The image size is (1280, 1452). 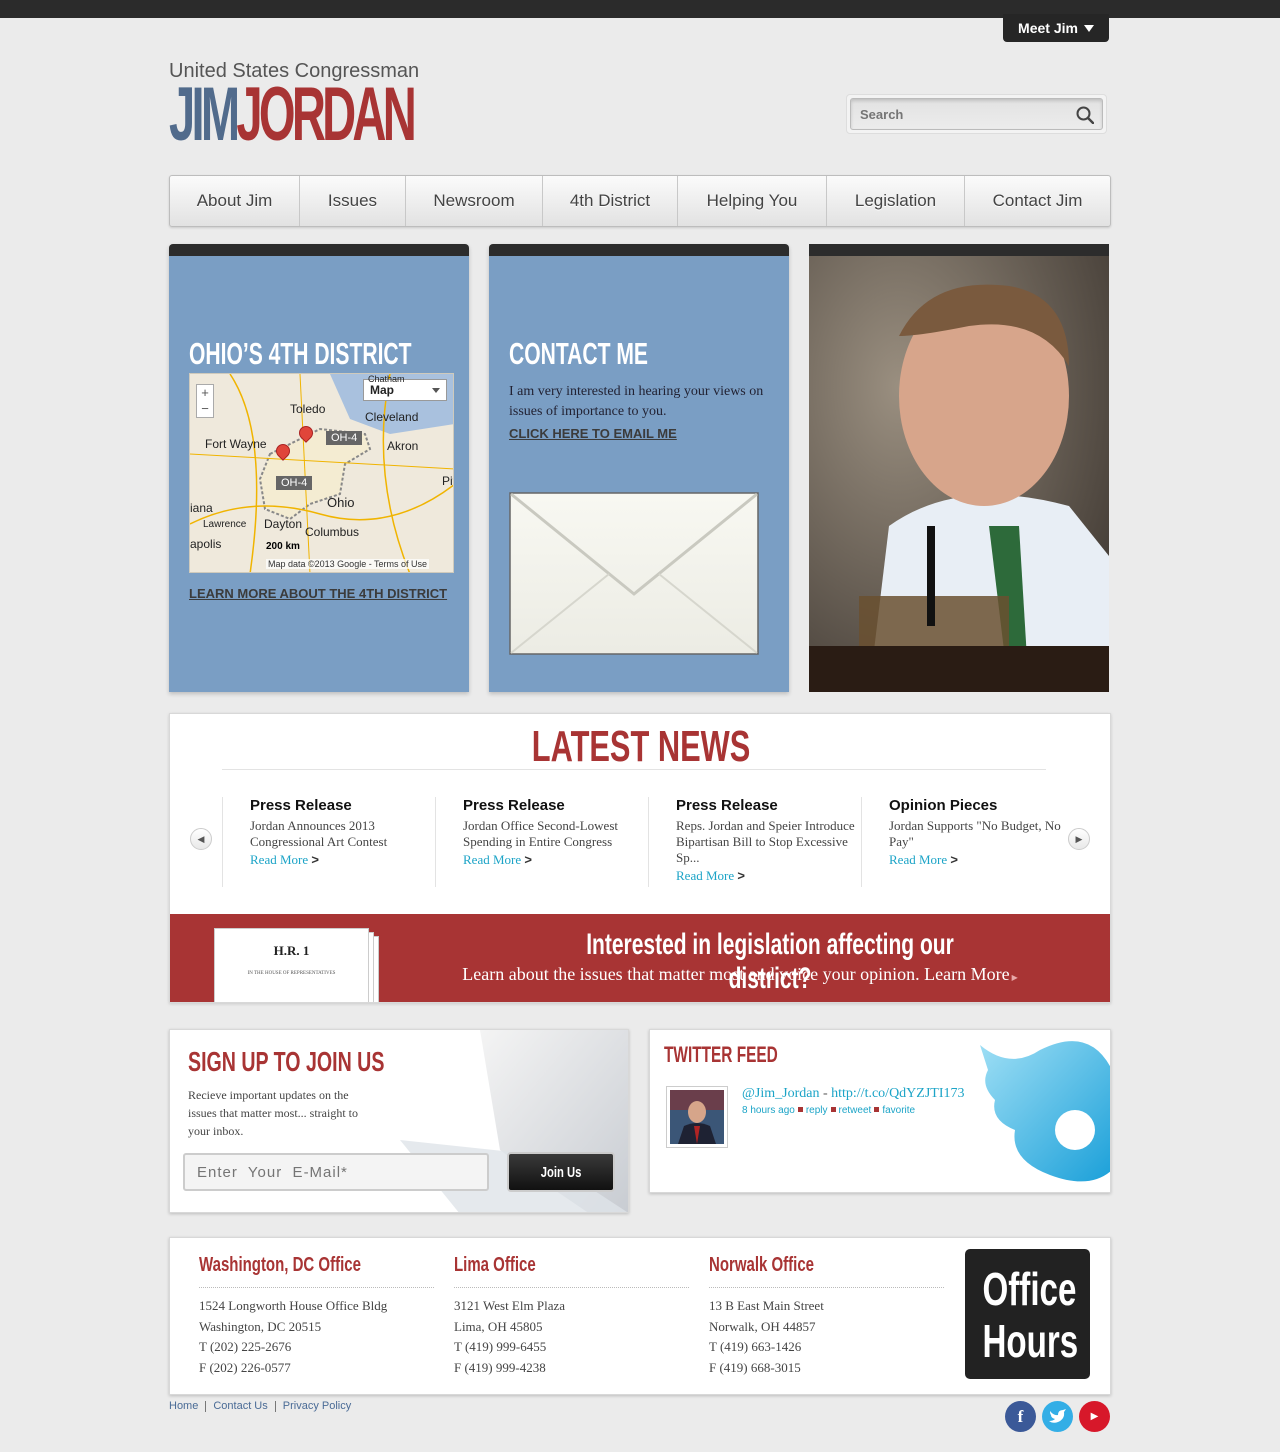 What do you see at coordinates (981, 834) in the screenshot?
I see `news-headline: Jordan Supports "No Budget, No Pay"` at bounding box center [981, 834].